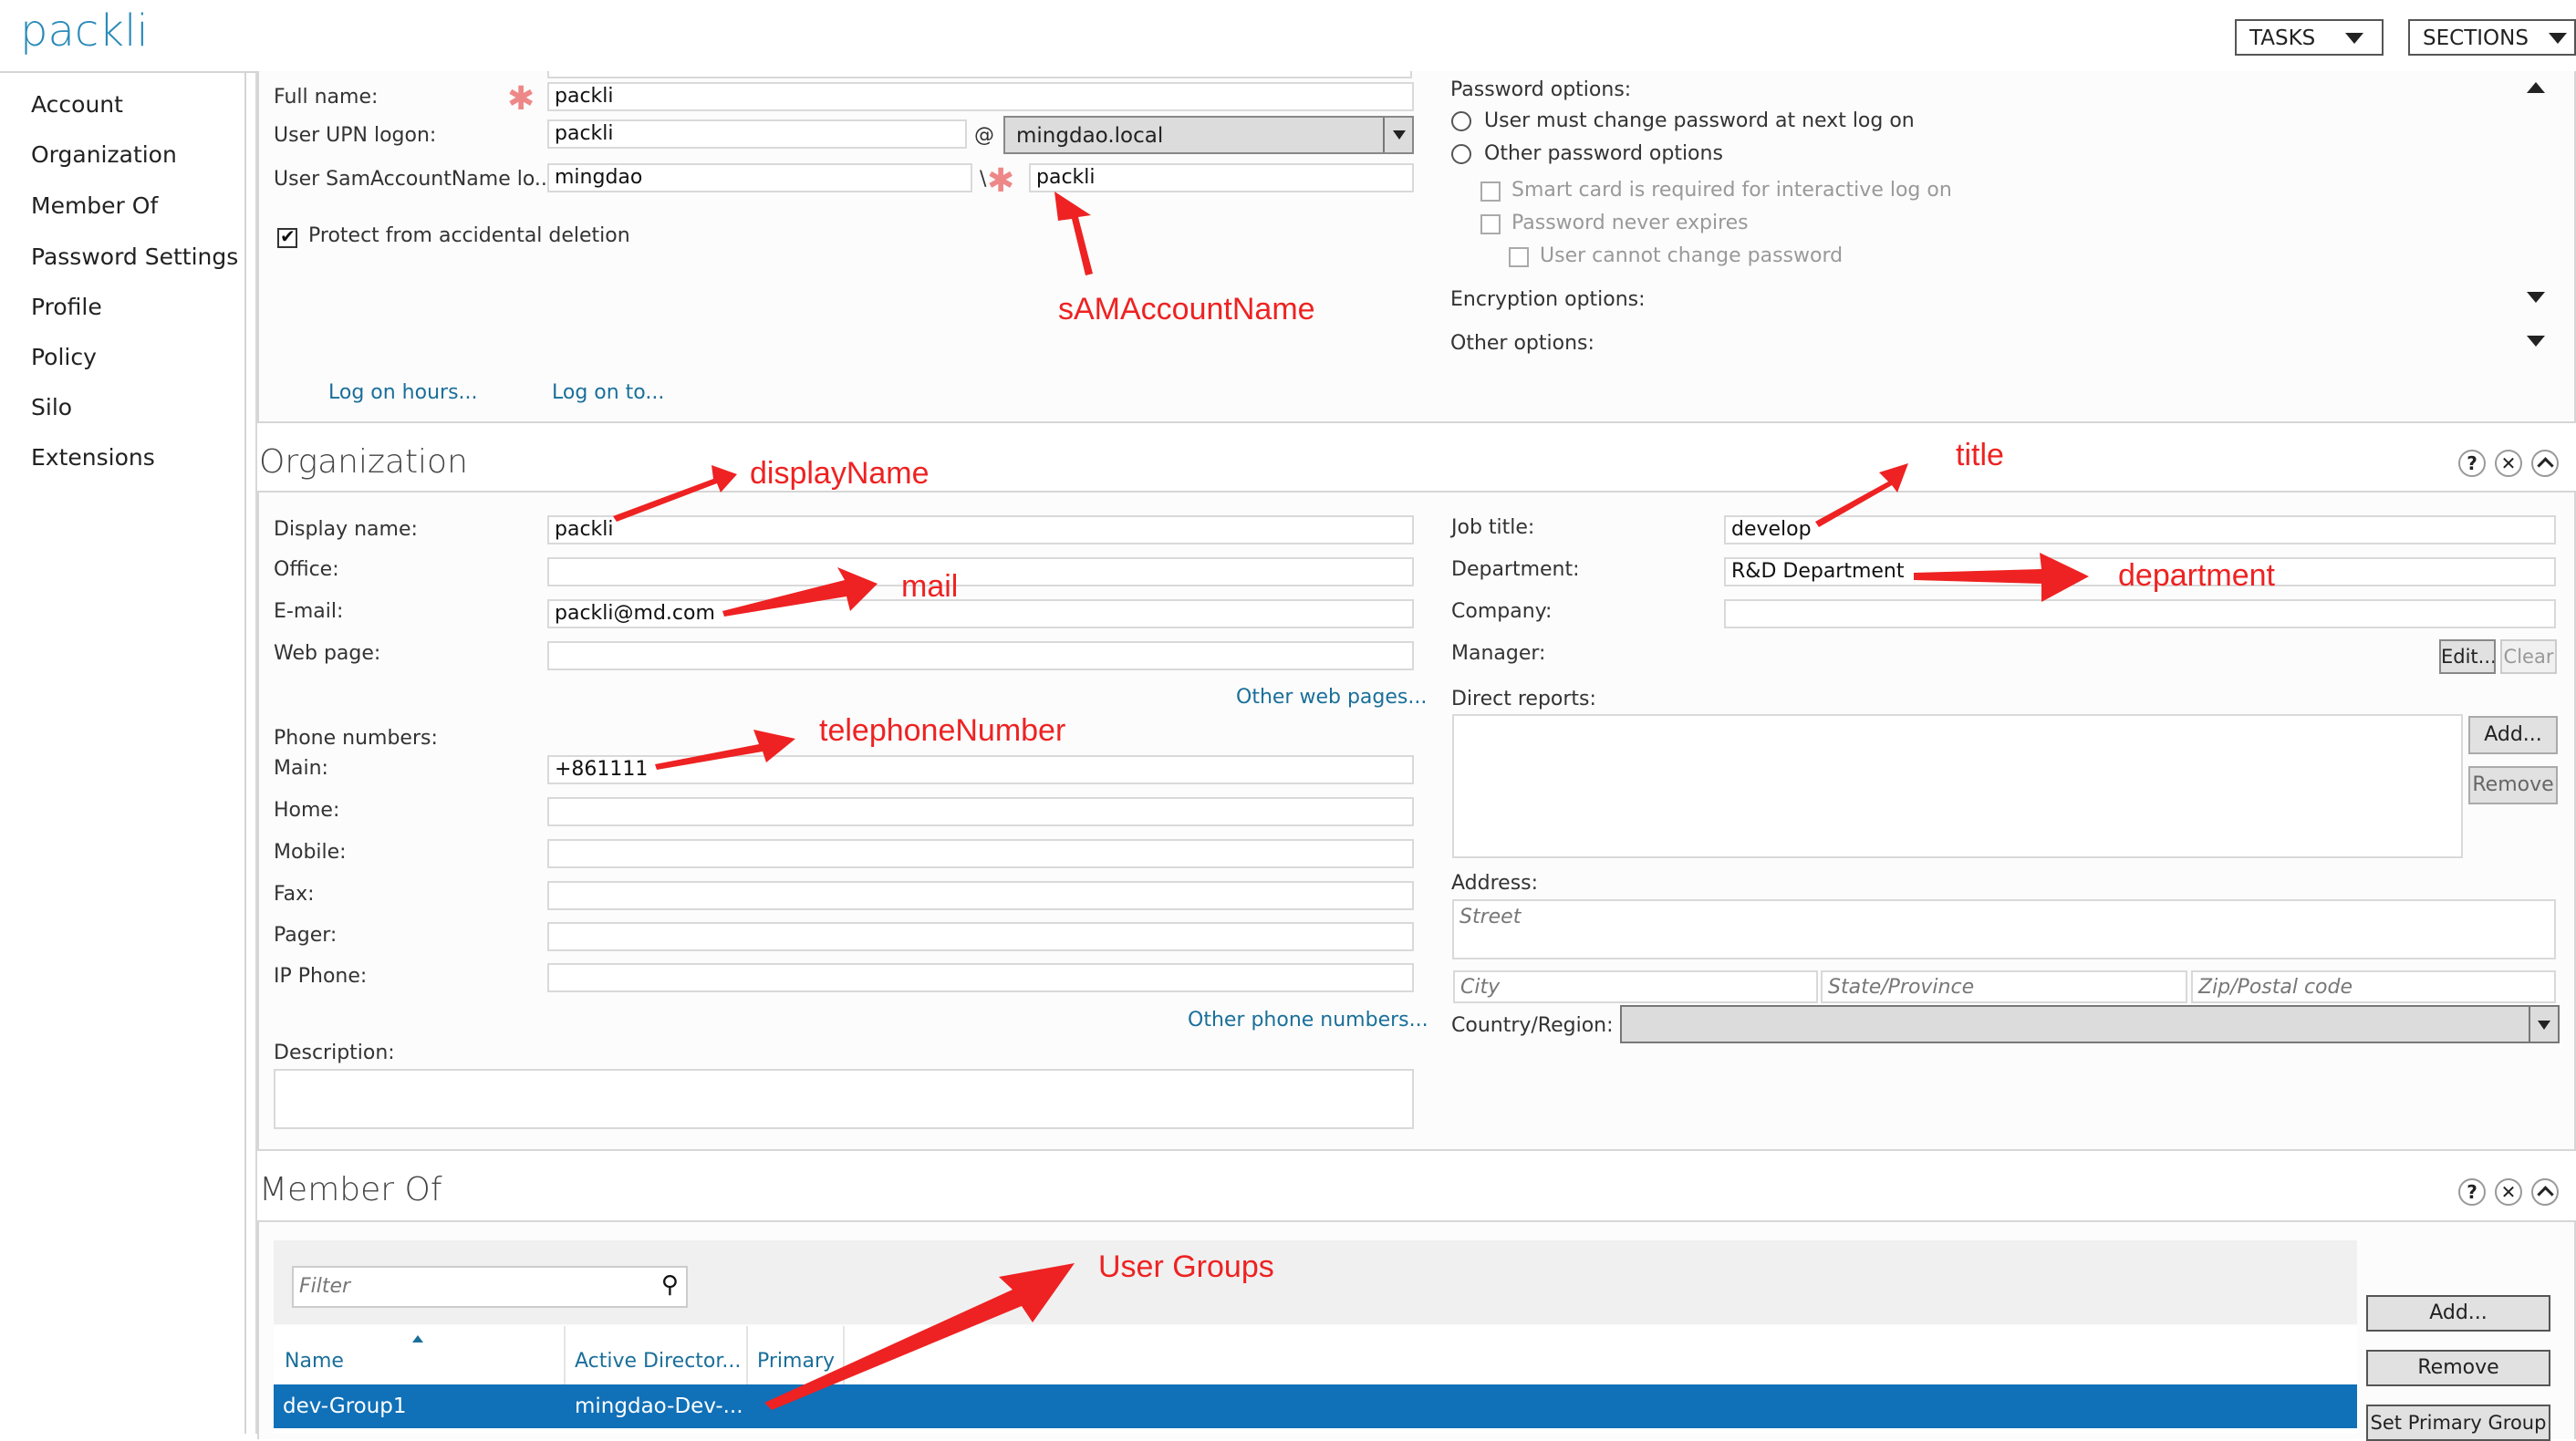  What do you see at coordinates (1519, 257) in the screenshot?
I see `cannot-change-checkbox` at bounding box center [1519, 257].